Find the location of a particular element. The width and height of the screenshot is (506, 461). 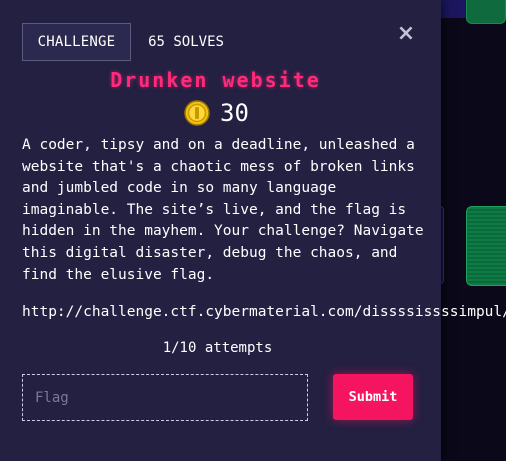

flag-input is located at coordinates (165, 397).